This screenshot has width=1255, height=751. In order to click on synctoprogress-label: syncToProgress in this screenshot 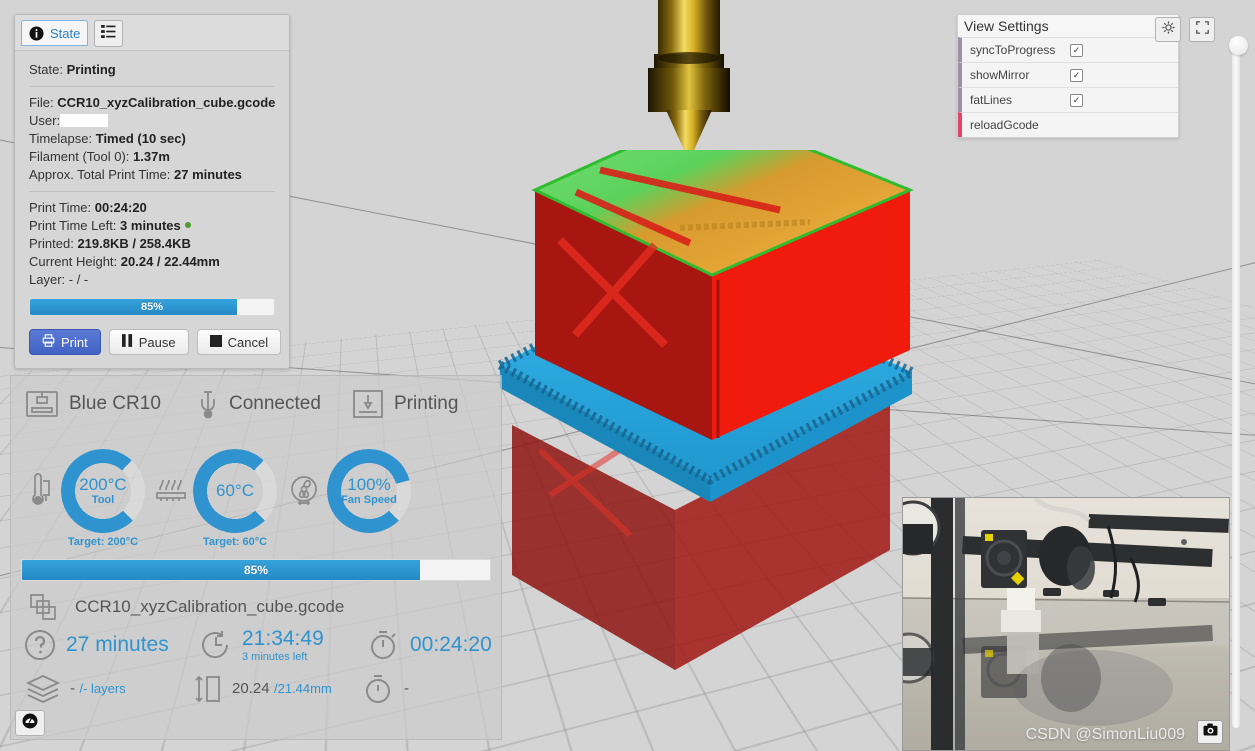, I will do `click(1013, 50)`.